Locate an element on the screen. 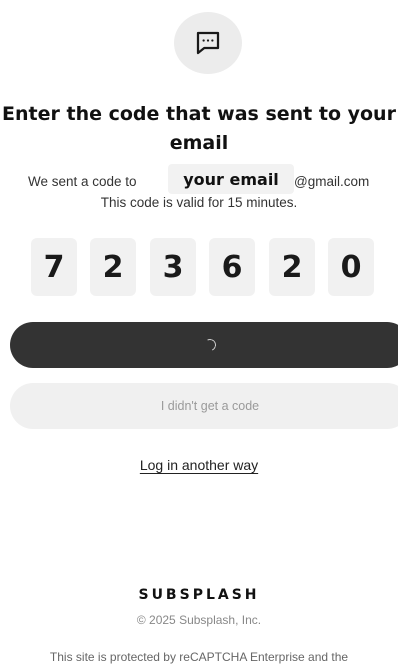 The image size is (398, 666). sent-to-message: We sent a code to your email @gmail.com is located at coordinates (199, 179).